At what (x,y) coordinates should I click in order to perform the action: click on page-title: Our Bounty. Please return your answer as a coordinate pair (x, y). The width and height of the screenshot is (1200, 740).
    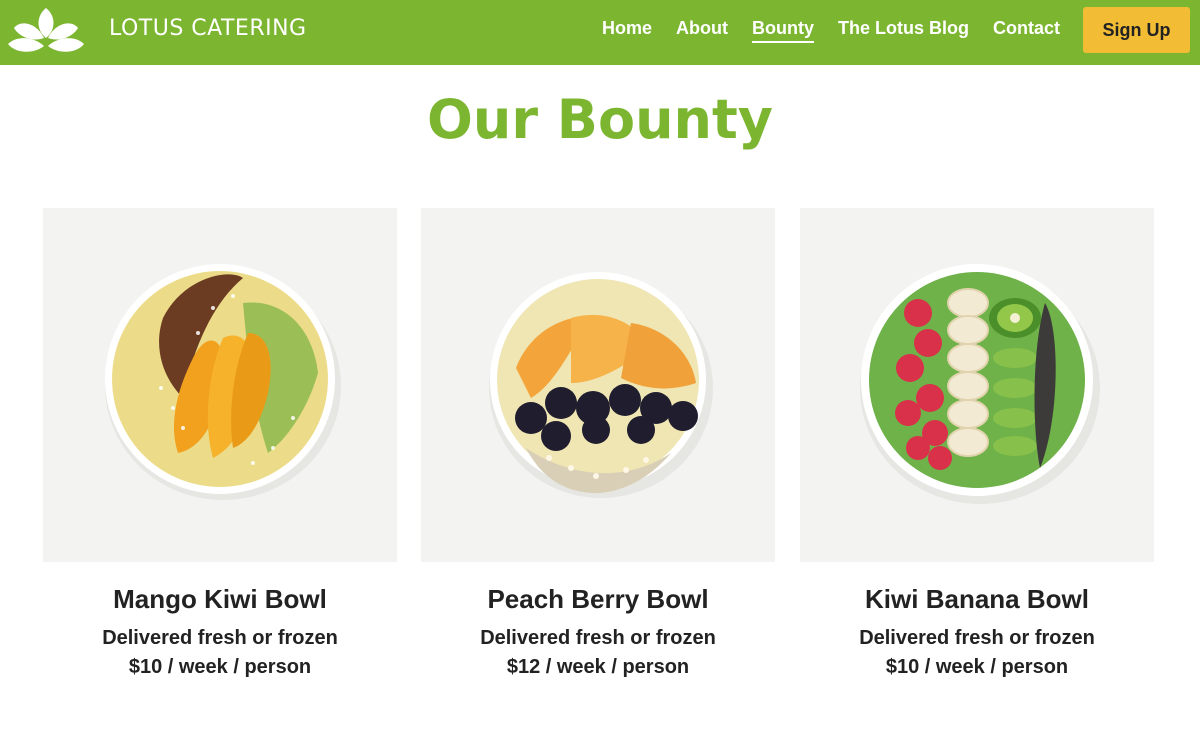
    Looking at the image, I should click on (600, 119).